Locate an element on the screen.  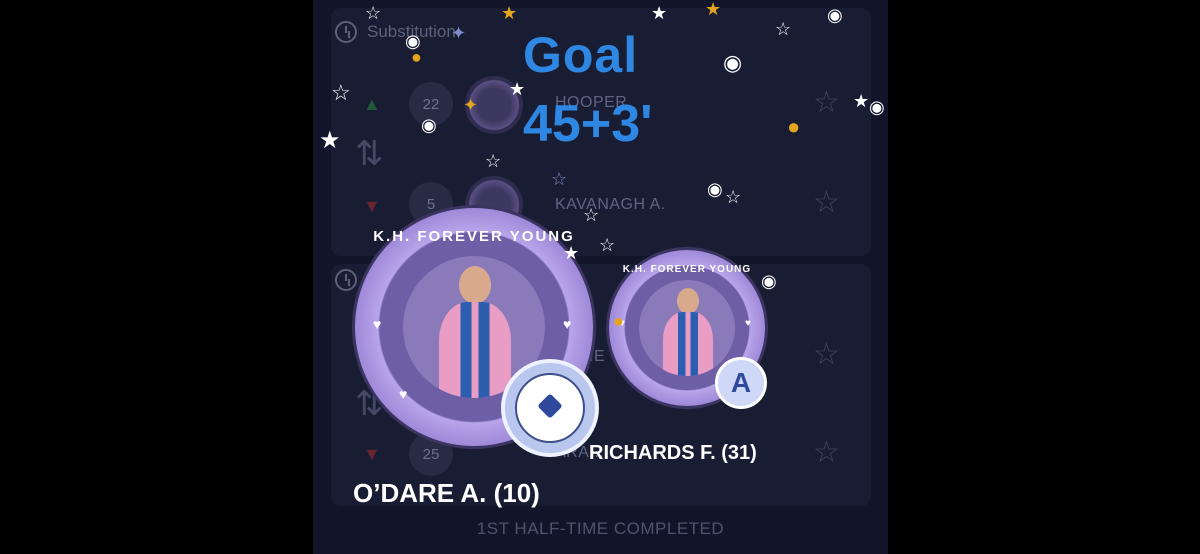
swap-icon: ⇅ is located at coordinates (369, 154).